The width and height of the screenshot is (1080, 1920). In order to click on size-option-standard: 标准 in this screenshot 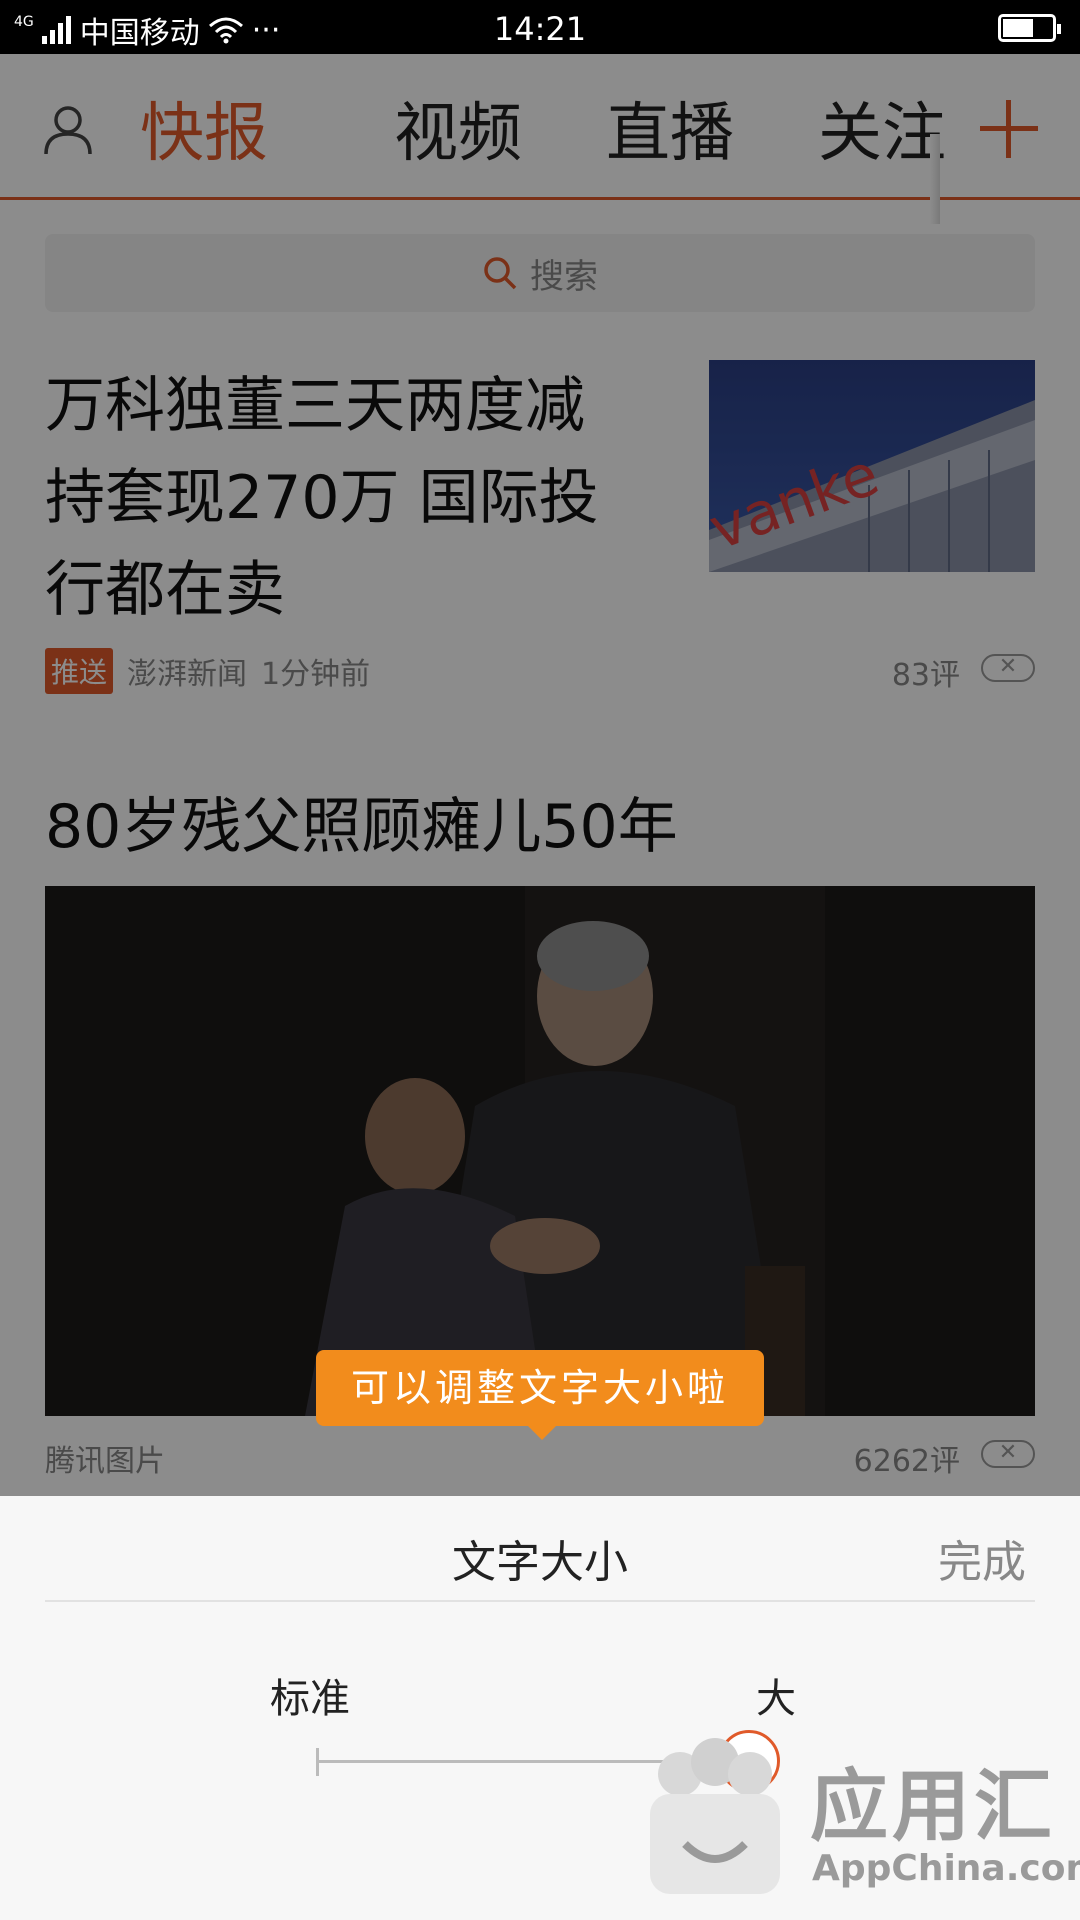, I will do `click(310, 1695)`.